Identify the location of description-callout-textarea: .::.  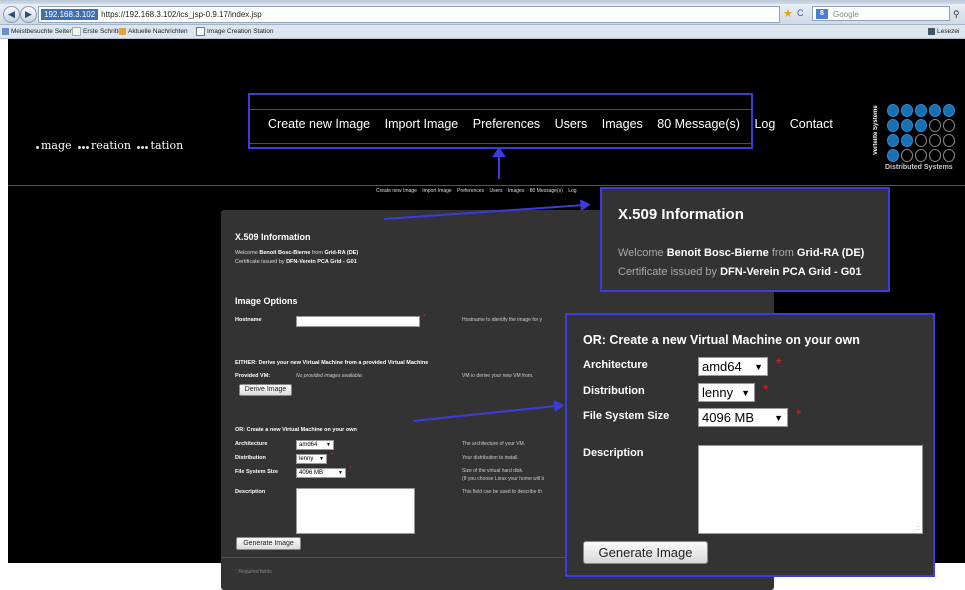
(810, 489).